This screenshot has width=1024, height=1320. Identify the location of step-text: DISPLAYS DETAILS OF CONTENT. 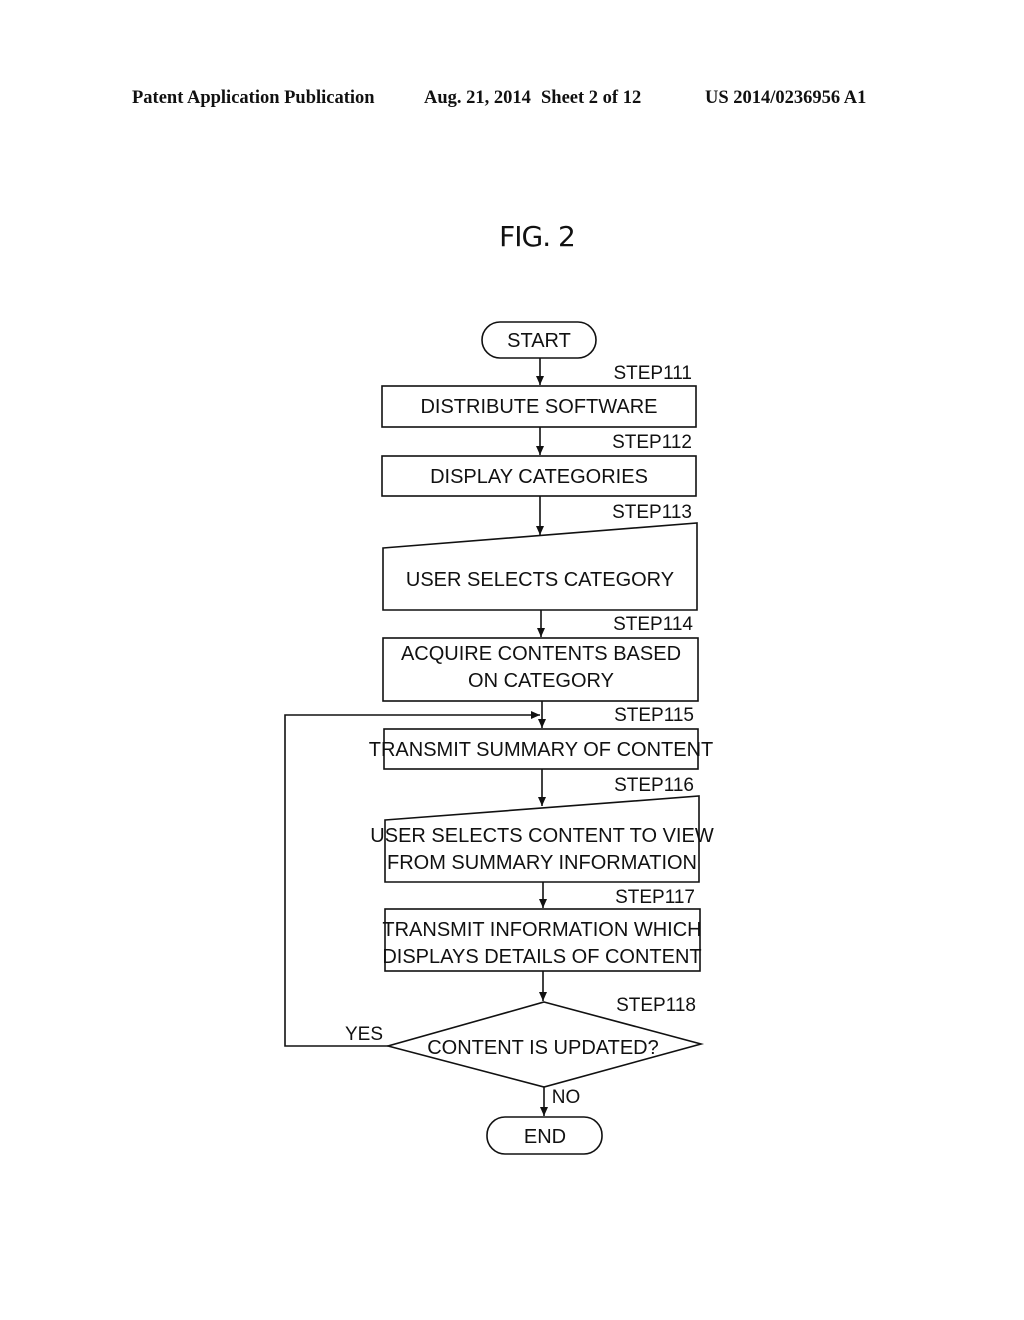
(541, 957).